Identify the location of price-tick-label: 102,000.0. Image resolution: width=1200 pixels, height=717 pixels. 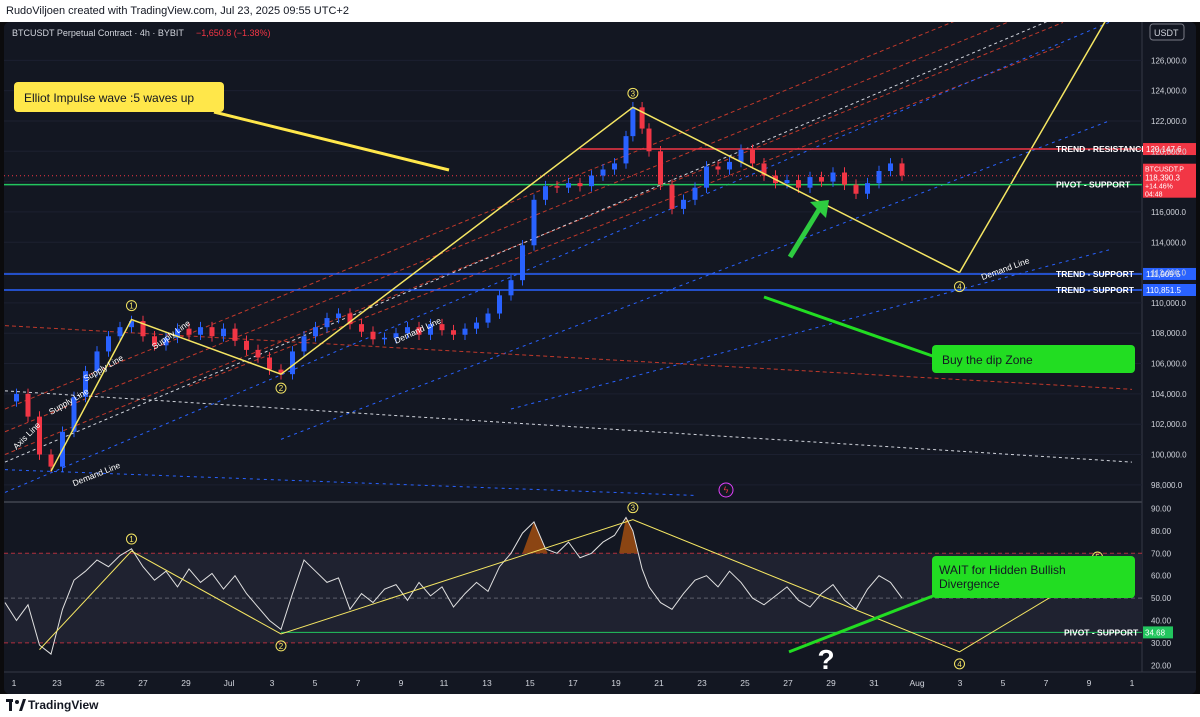
(1169, 424).